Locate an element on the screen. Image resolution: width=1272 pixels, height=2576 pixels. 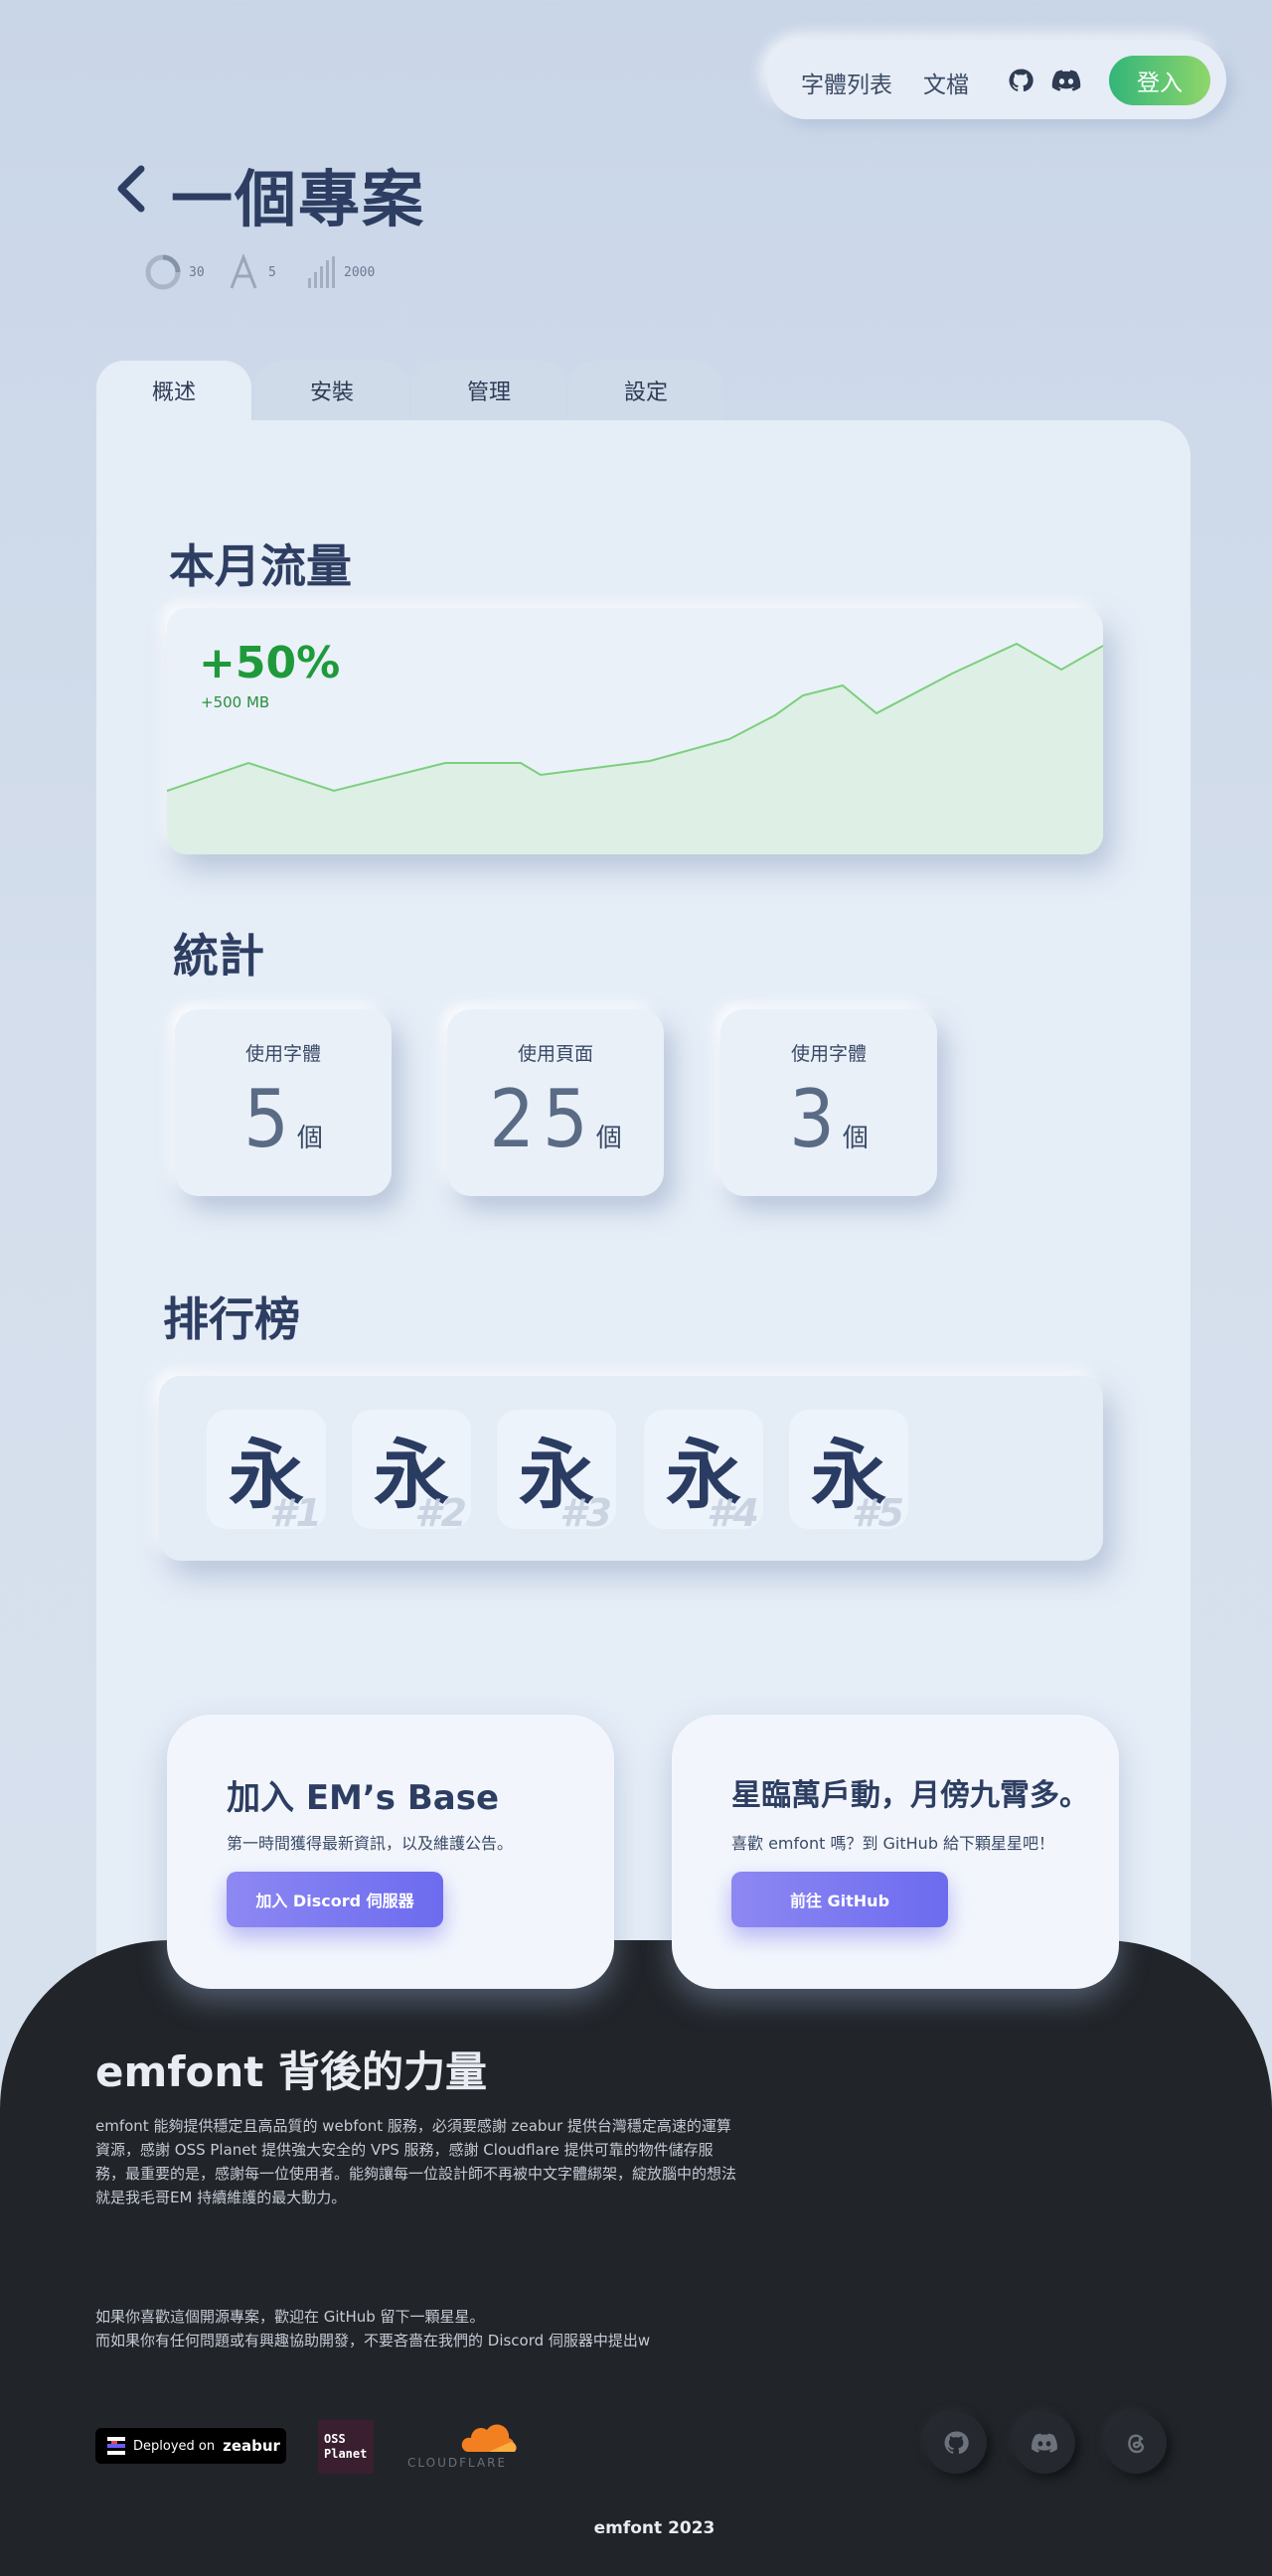
oss-line-1: OSS is located at coordinates (335, 2439).